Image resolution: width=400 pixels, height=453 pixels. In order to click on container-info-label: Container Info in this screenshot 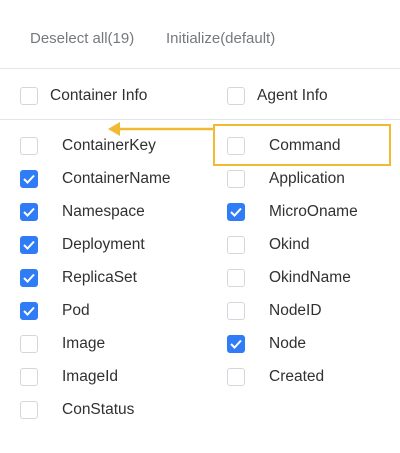, I will do `click(99, 95)`.